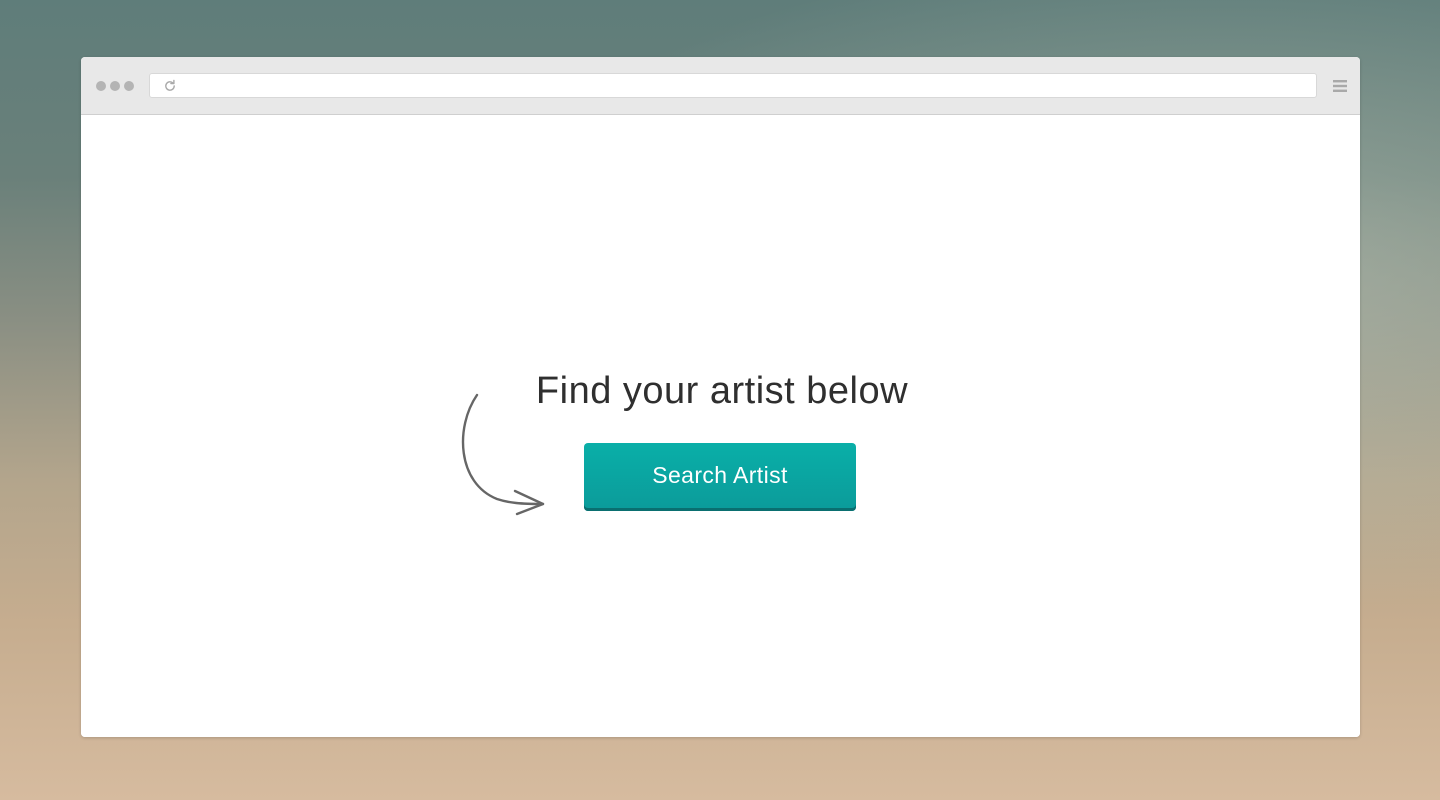  Describe the element at coordinates (722, 391) in the screenshot. I see `page-headline: Find your artist below` at that location.